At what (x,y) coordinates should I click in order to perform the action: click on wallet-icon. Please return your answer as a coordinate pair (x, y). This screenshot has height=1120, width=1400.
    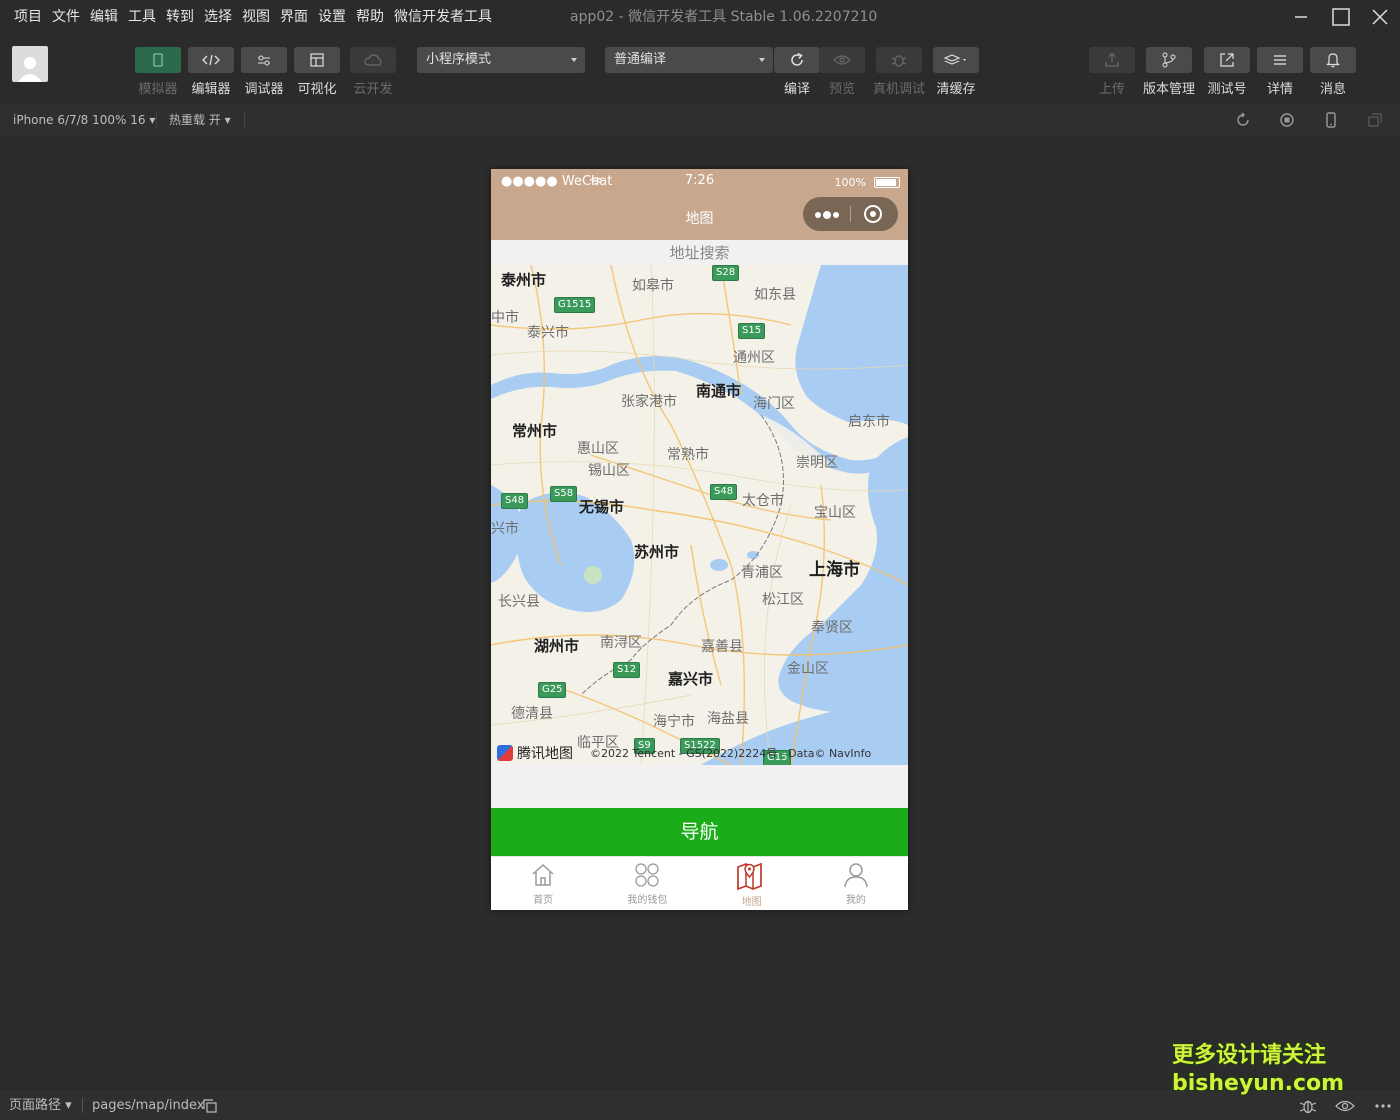
    Looking at the image, I should click on (647, 875).